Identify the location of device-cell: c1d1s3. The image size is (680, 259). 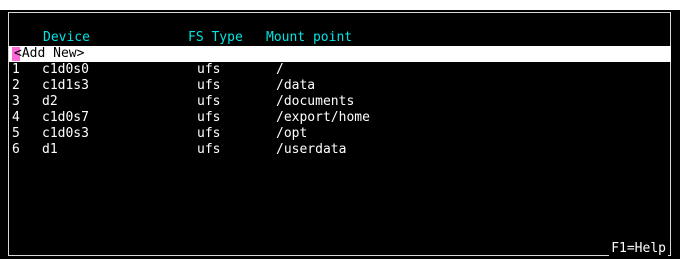
(65, 85).